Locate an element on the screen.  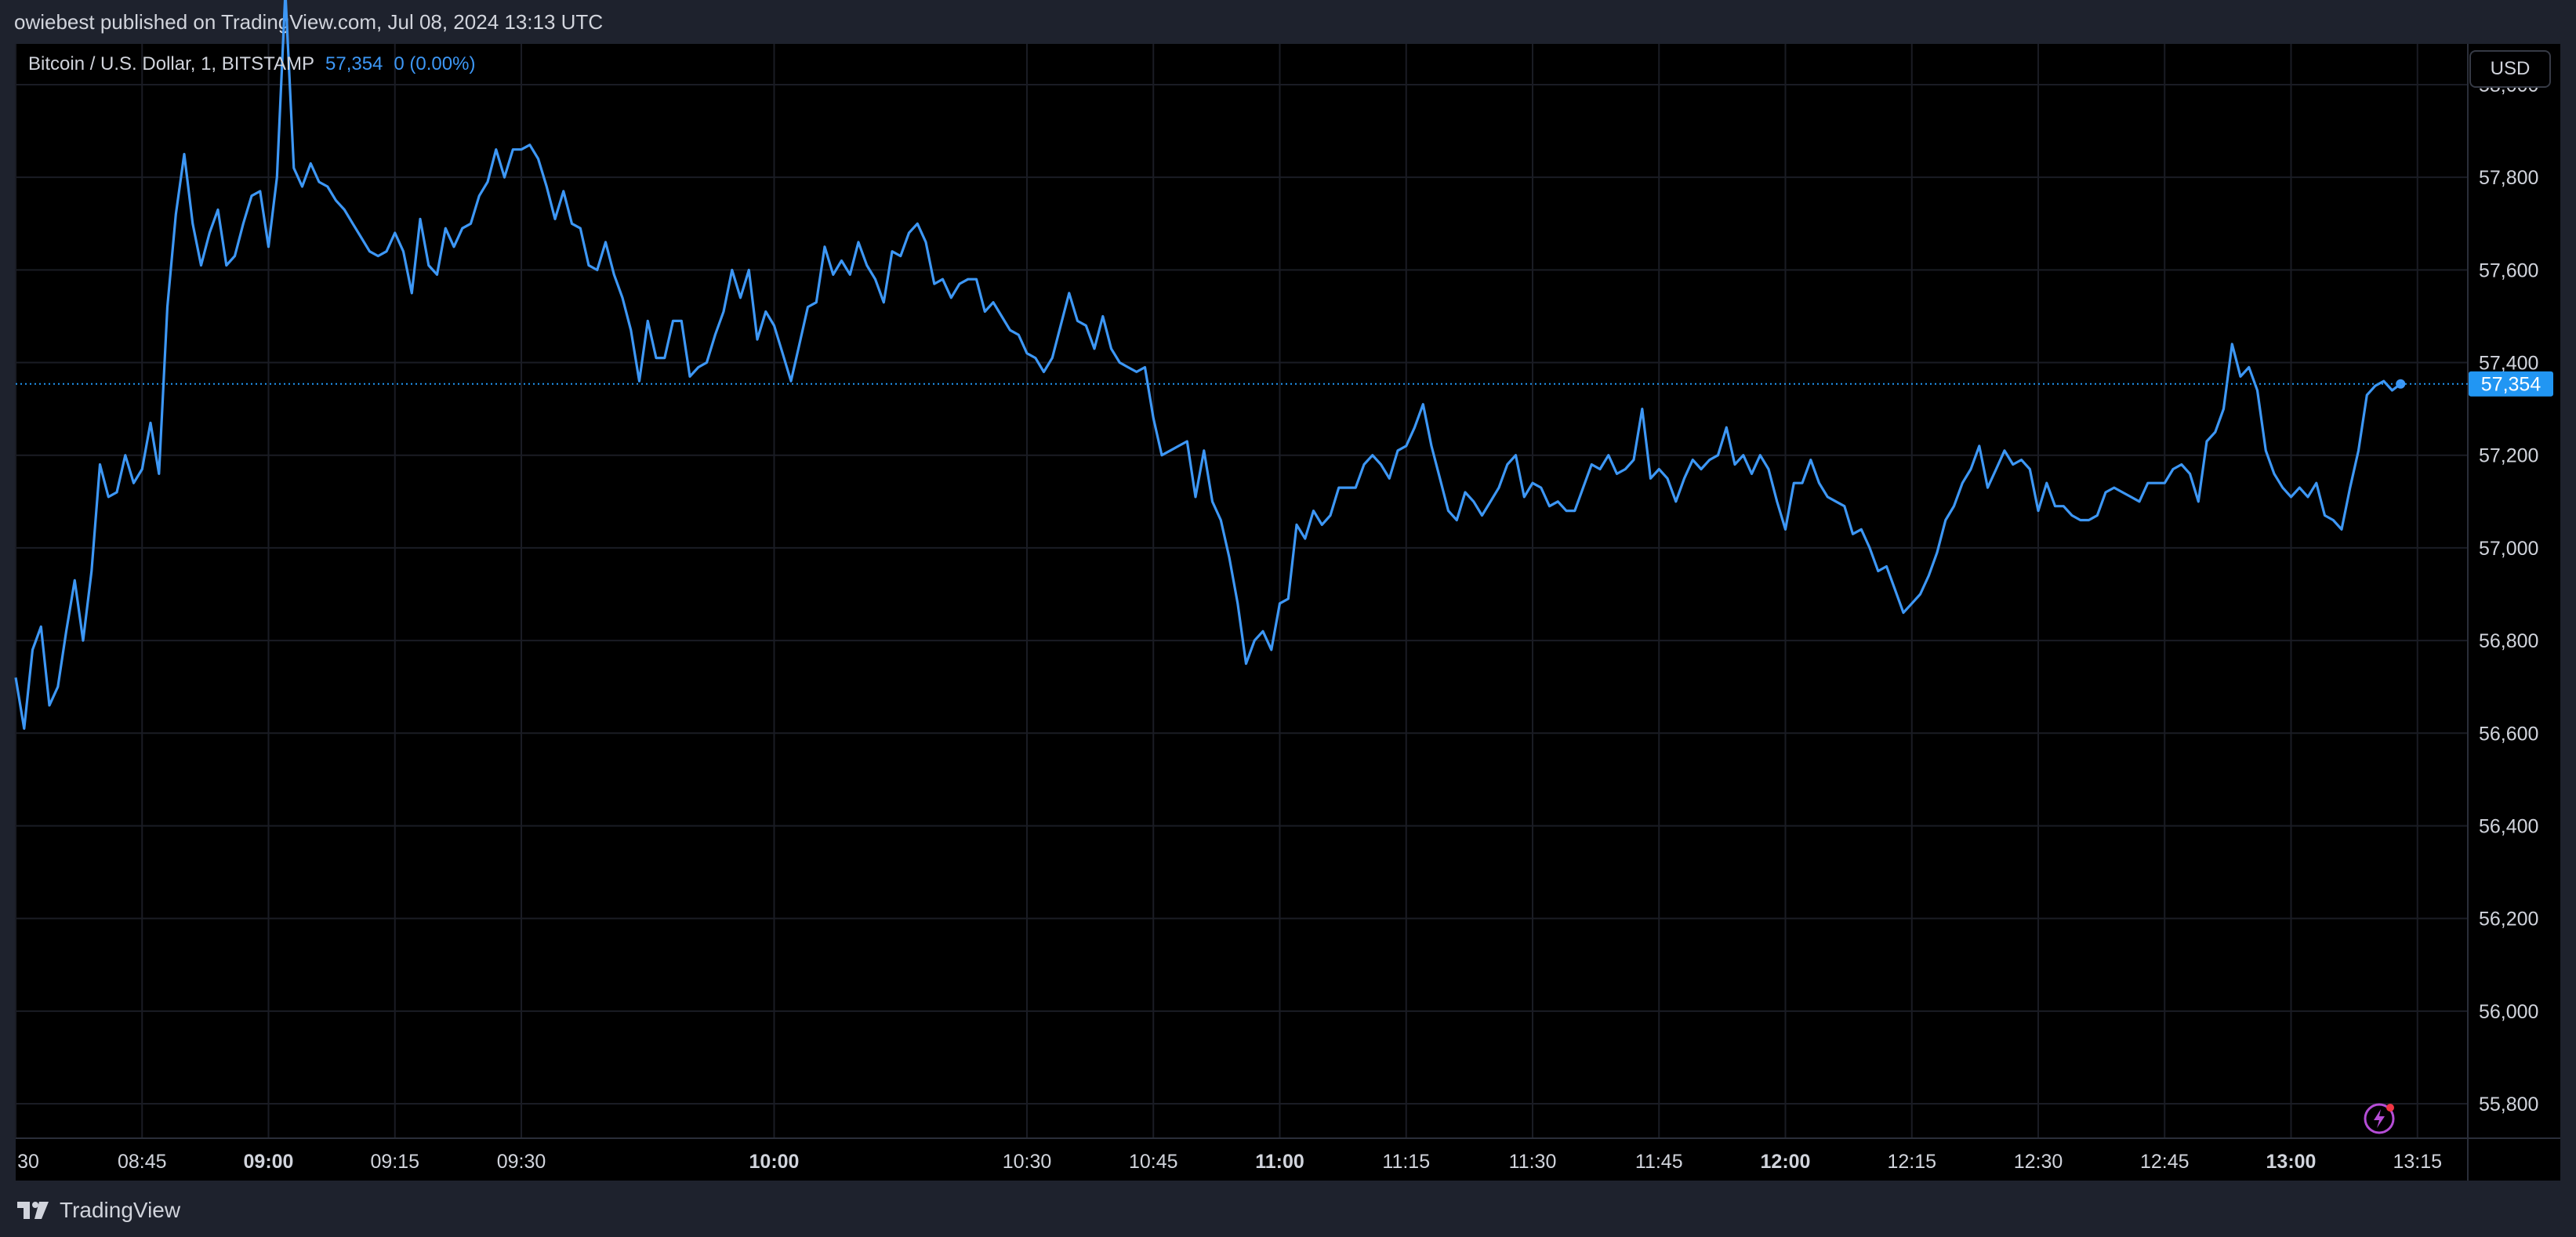
x-tick-label: 11:45 is located at coordinates (1659, 1162).